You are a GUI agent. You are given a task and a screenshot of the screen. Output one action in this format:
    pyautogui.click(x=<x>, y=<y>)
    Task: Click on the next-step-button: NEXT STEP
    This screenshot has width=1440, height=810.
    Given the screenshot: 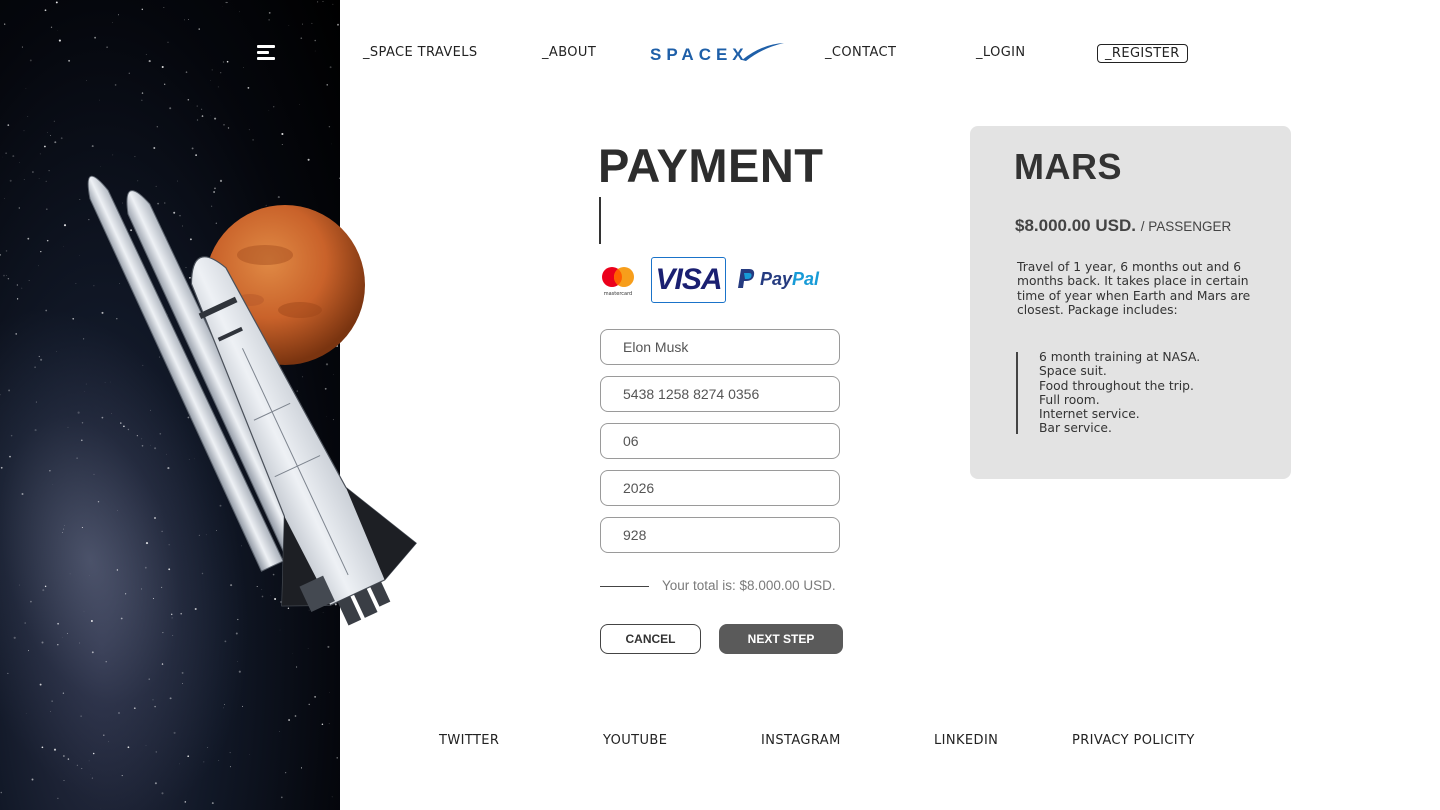 What is the action you would take?
    pyautogui.click(x=781, y=639)
    